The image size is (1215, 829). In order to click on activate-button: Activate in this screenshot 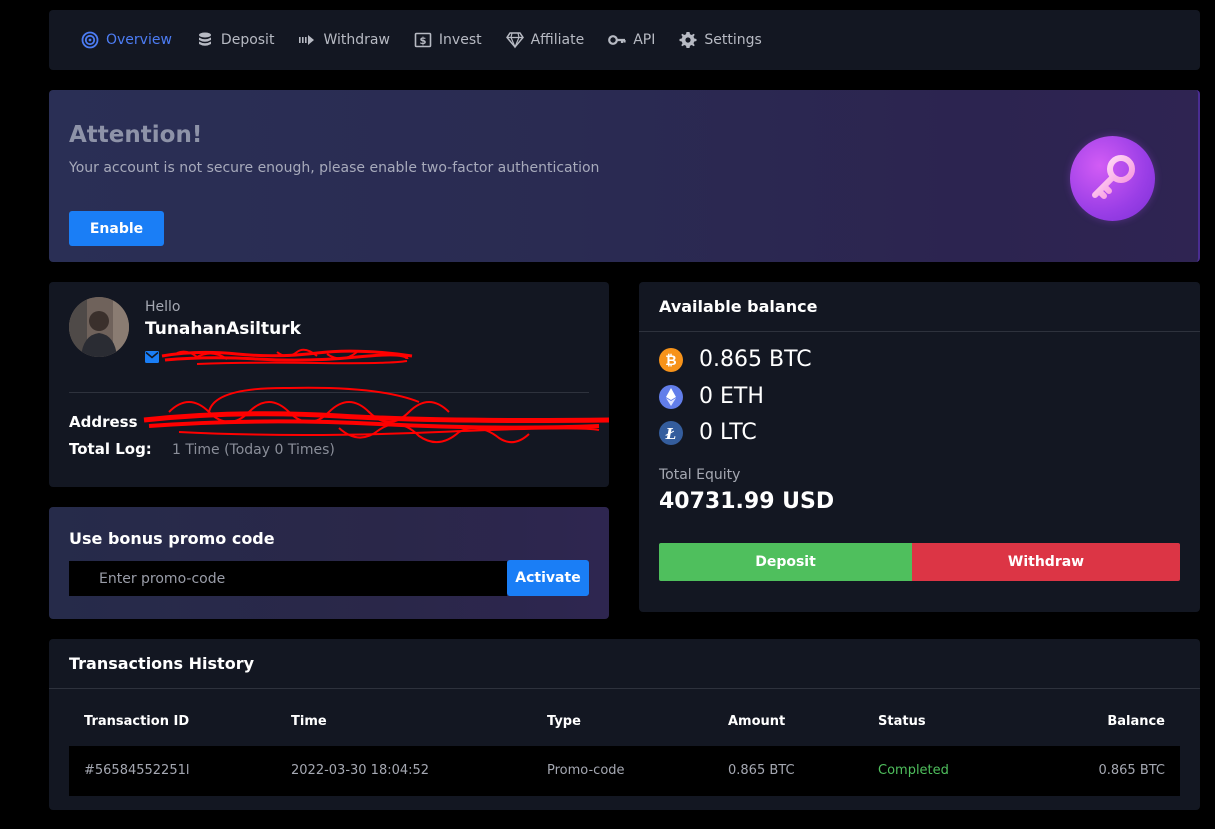, I will do `click(548, 578)`.